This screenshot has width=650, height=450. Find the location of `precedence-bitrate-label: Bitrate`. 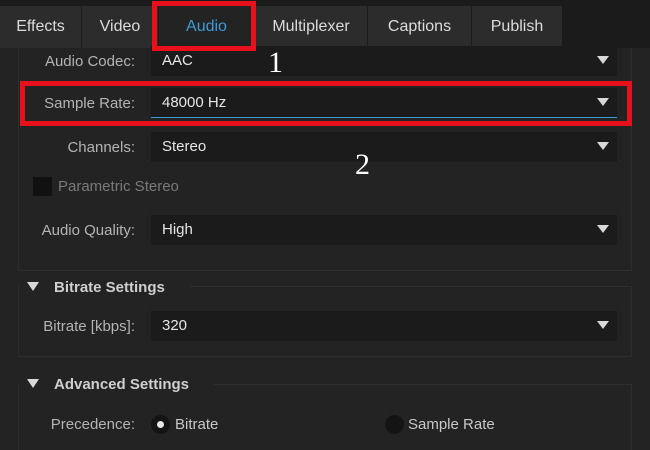

precedence-bitrate-label: Bitrate is located at coordinates (197, 424).